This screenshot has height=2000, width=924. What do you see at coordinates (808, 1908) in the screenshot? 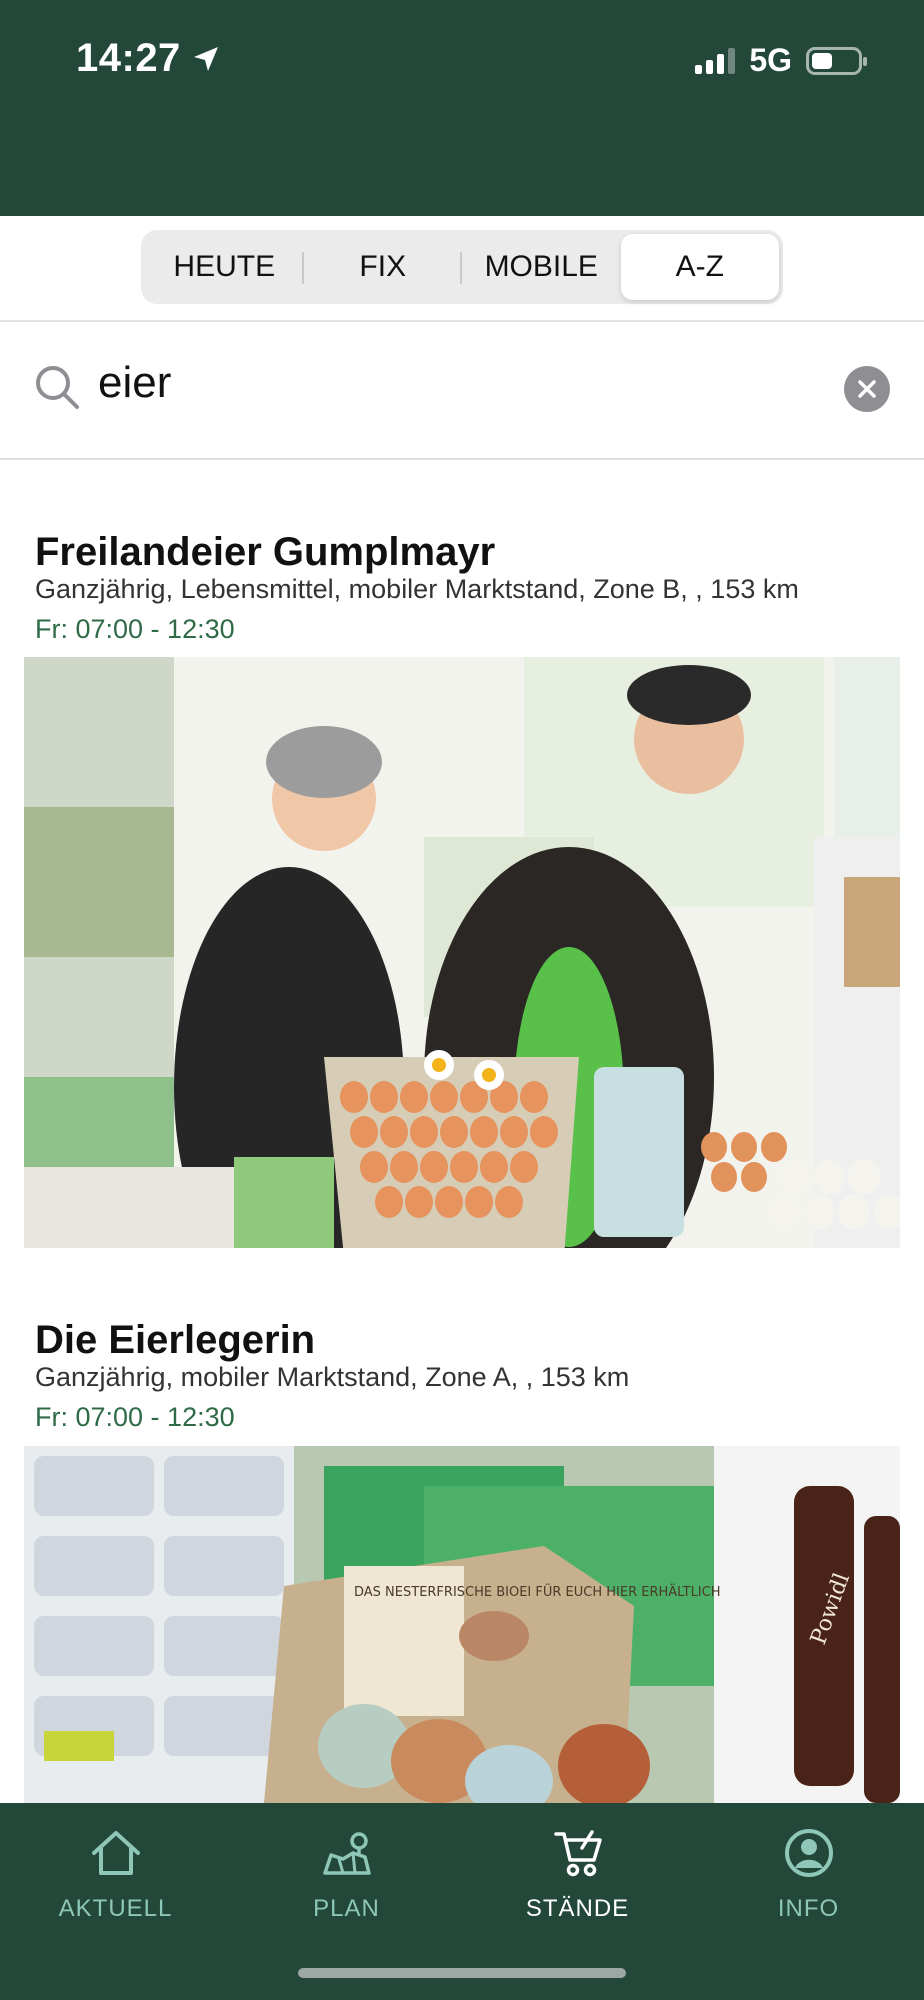
I see `nav-label: INFO` at bounding box center [808, 1908].